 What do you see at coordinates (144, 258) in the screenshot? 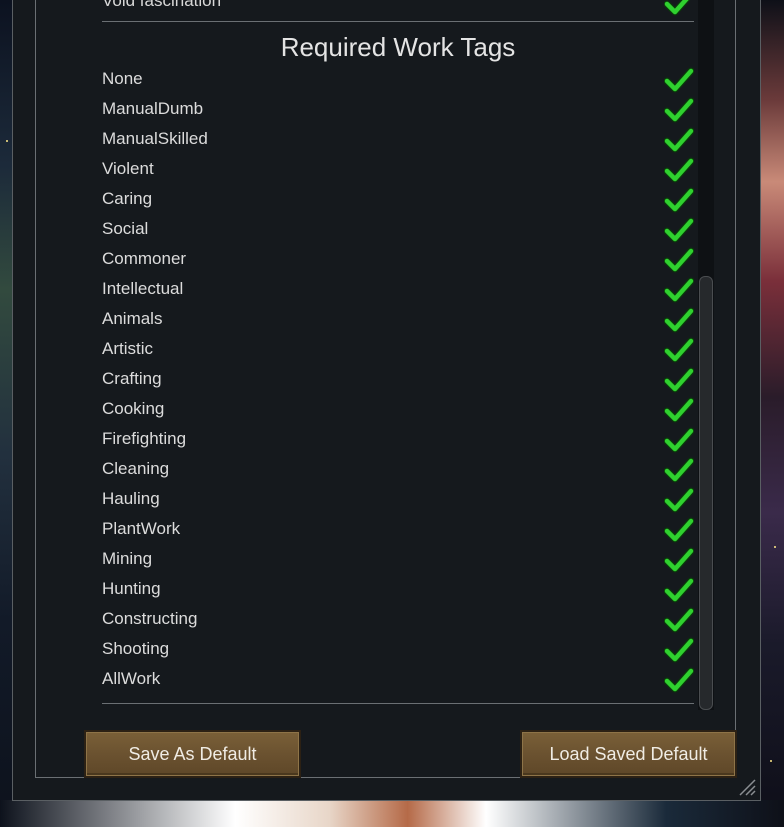
I see `work-tag-label: Commoner` at bounding box center [144, 258].